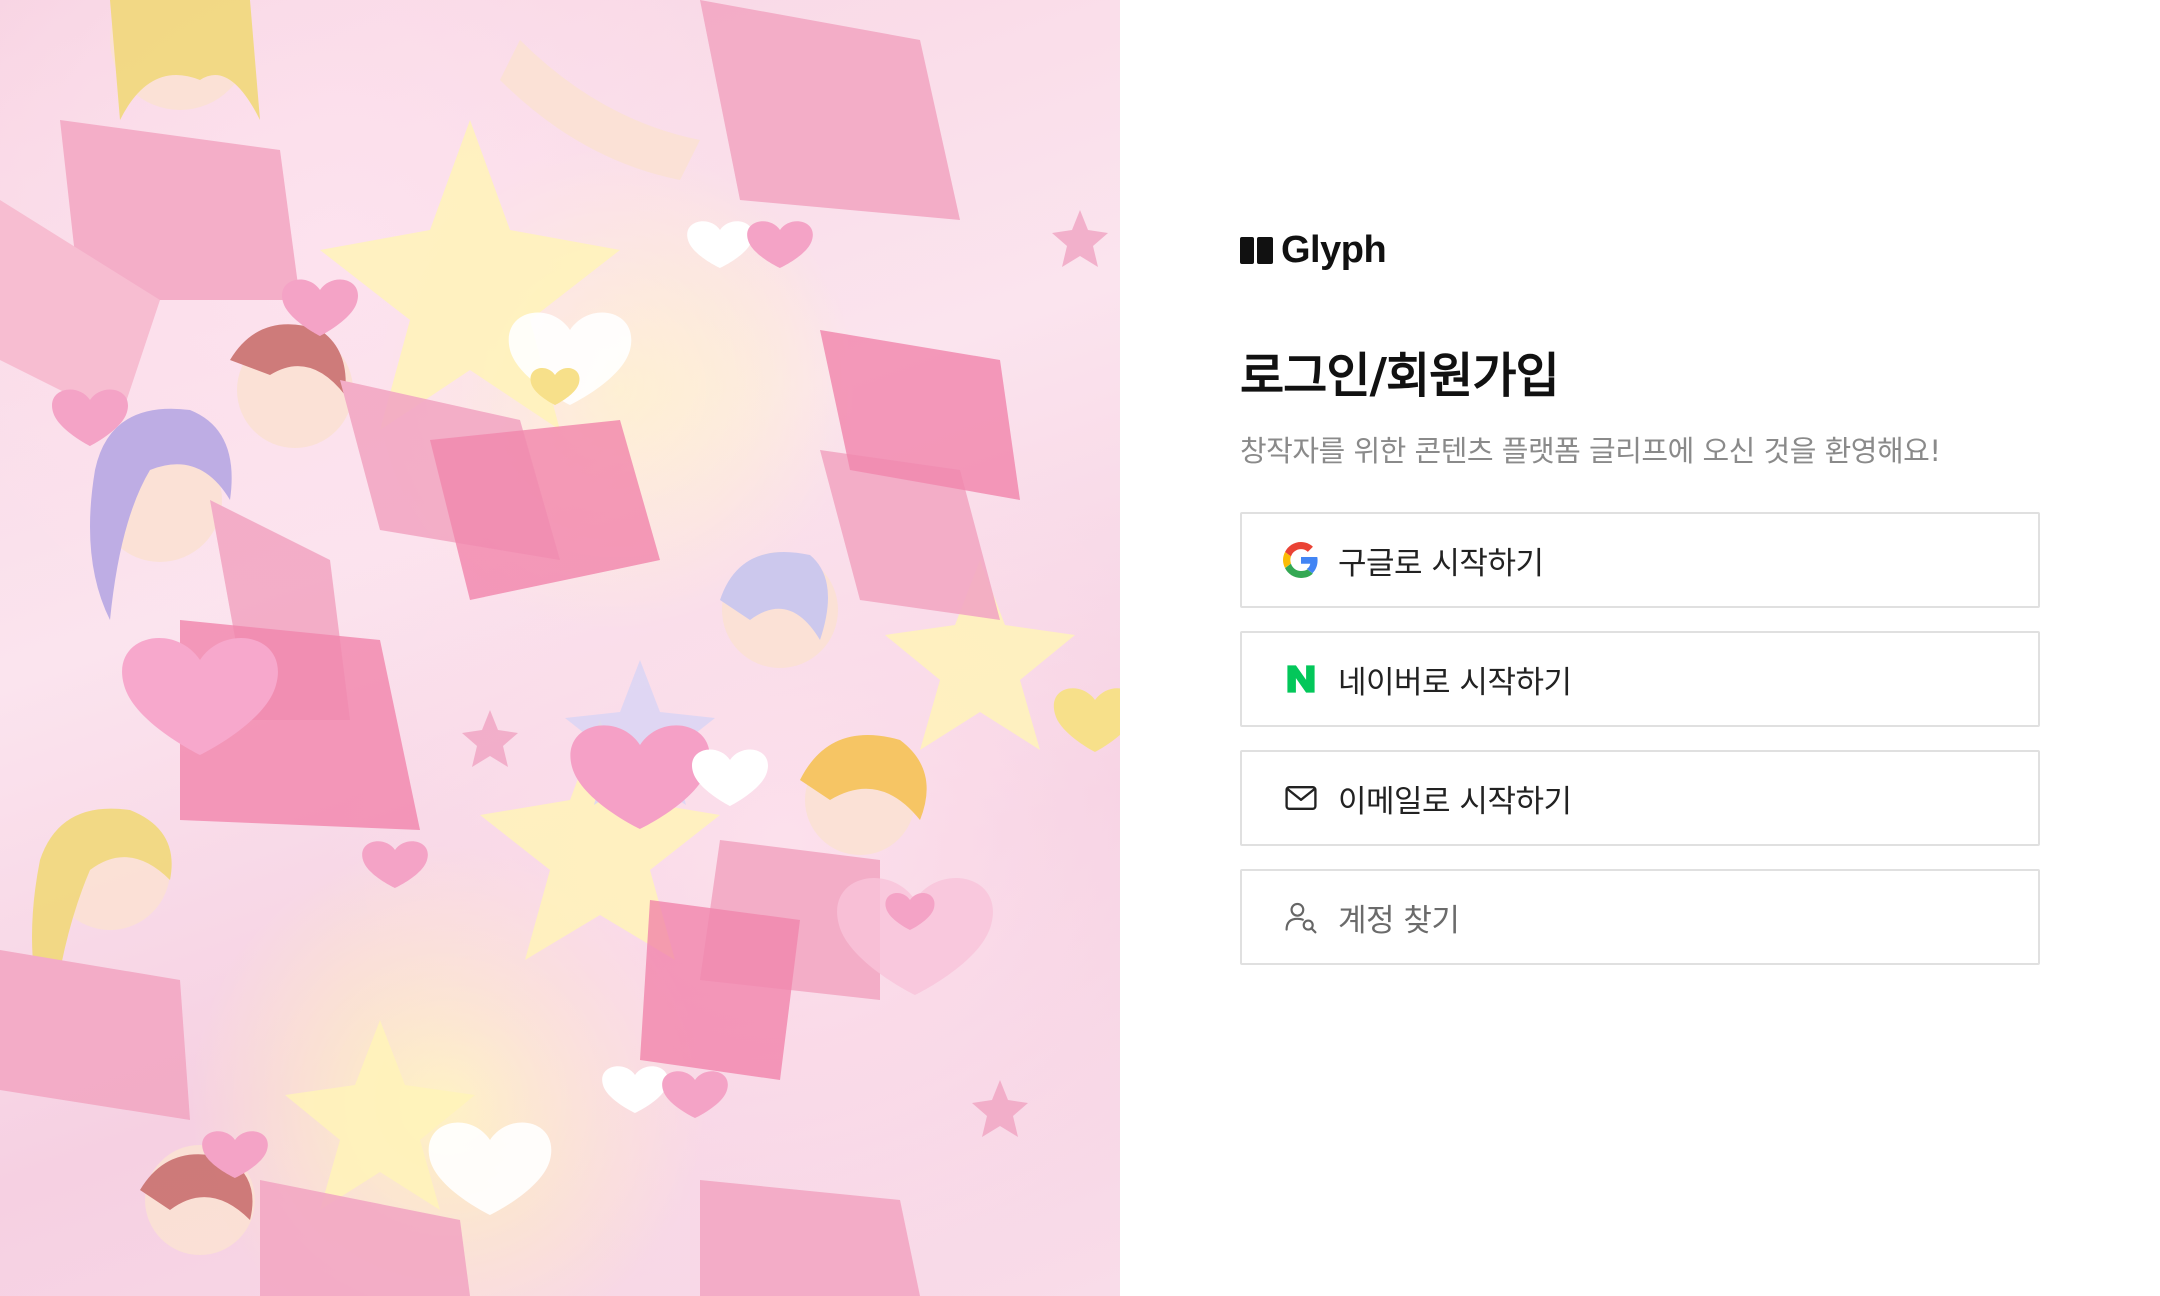  What do you see at coordinates (1399, 920) in the screenshot?
I see `find-account-label: 계정 찾기` at bounding box center [1399, 920].